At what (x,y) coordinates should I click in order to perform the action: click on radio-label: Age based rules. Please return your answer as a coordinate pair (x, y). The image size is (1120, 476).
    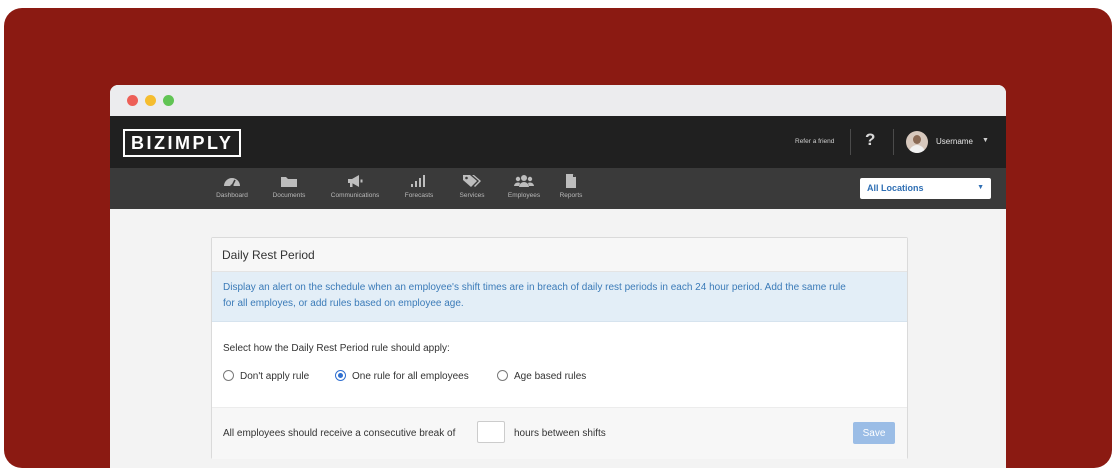
    Looking at the image, I should click on (550, 376).